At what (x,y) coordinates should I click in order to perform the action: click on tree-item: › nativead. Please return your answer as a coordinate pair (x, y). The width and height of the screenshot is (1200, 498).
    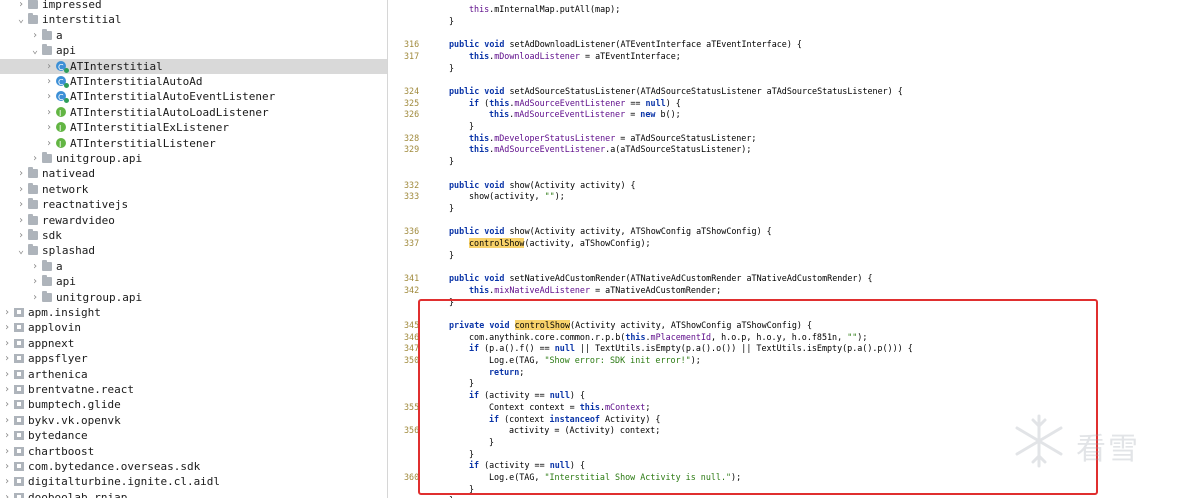
    Looking at the image, I should click on (193, 173).